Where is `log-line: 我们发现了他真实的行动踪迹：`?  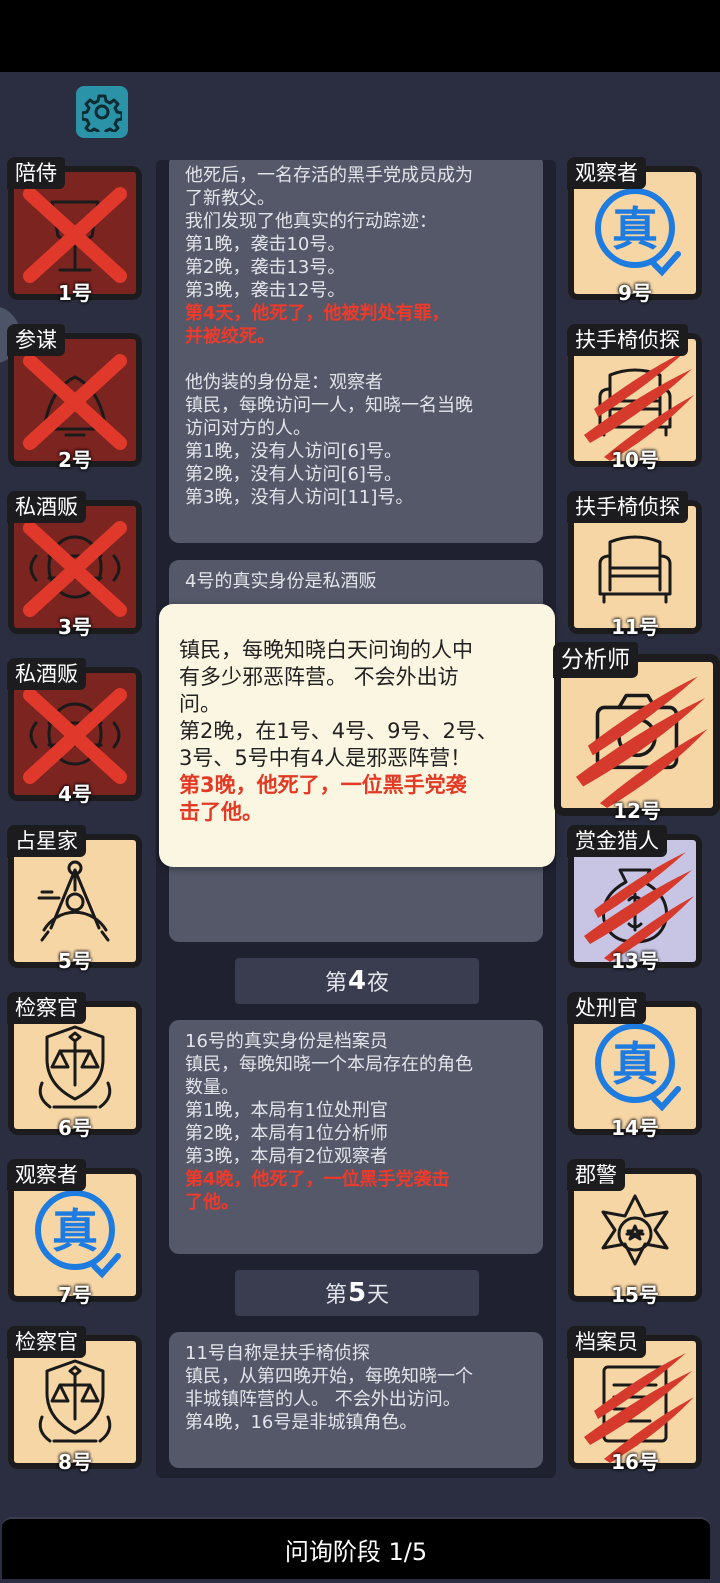 log-line: 我们发现了他真实的行动踪迹： is located at coordinates (311, 221).